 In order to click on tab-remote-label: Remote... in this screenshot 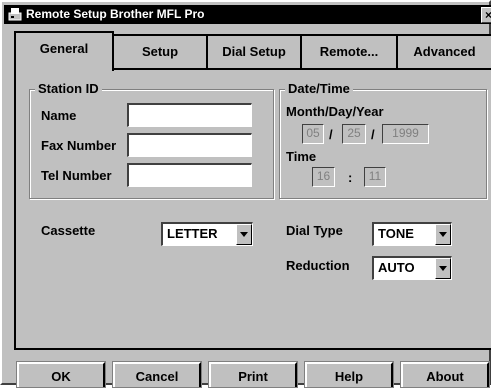, I will do `click(349, 51)`.